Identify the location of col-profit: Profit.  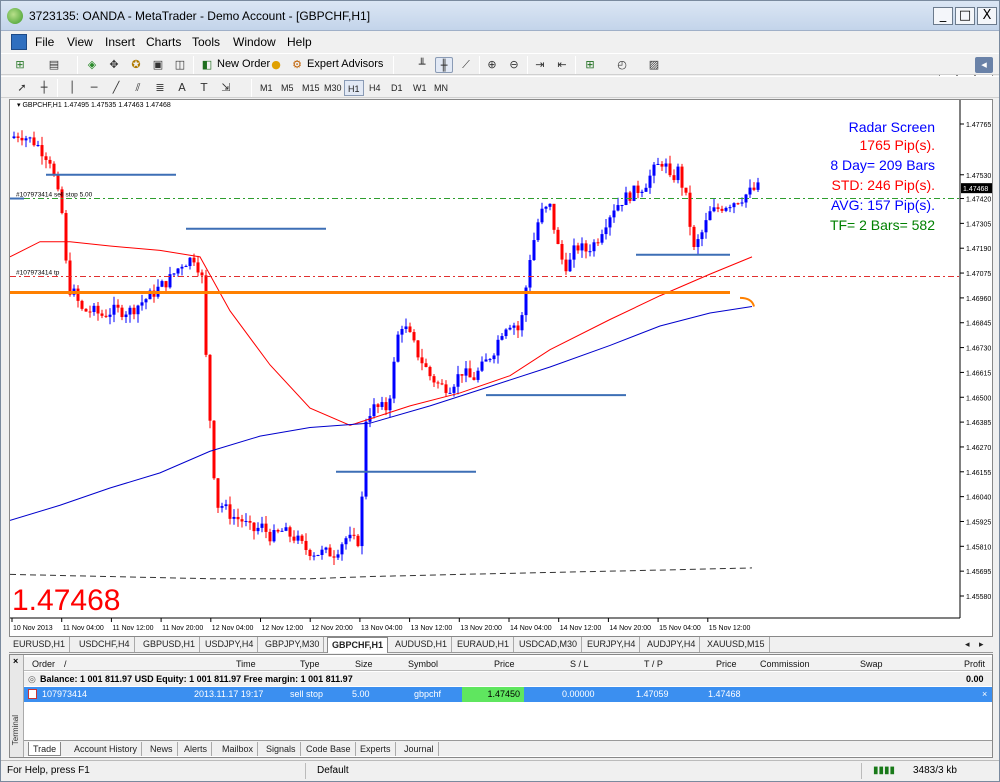
(974, 664).